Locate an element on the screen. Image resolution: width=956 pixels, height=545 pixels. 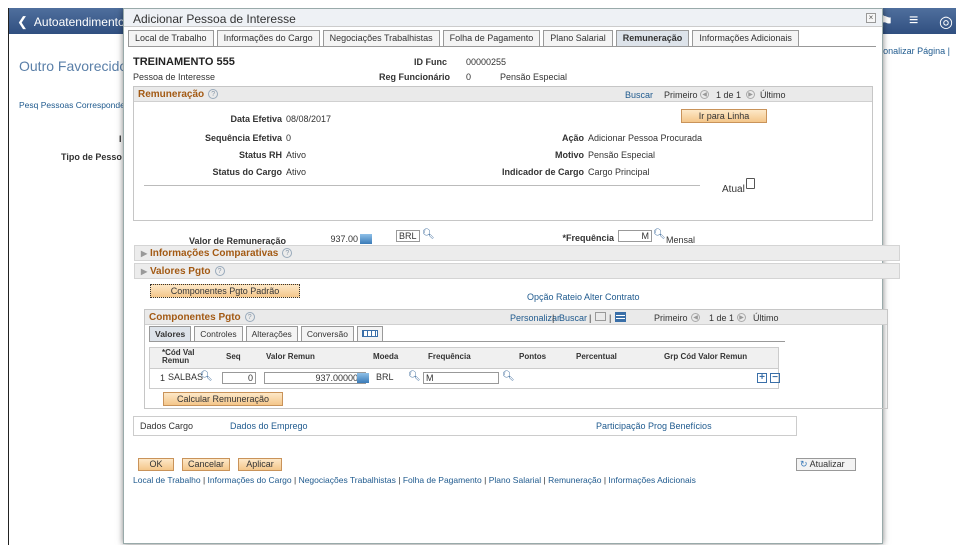
last-label: Último is located at coordinates (773, 95).